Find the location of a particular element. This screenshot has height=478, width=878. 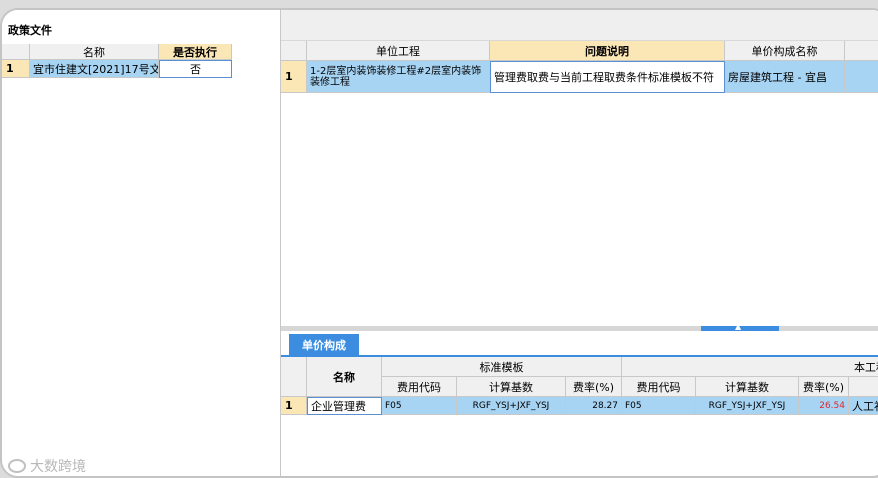

watermark-text: 大数跨境 is located at coordinates (58, 467).